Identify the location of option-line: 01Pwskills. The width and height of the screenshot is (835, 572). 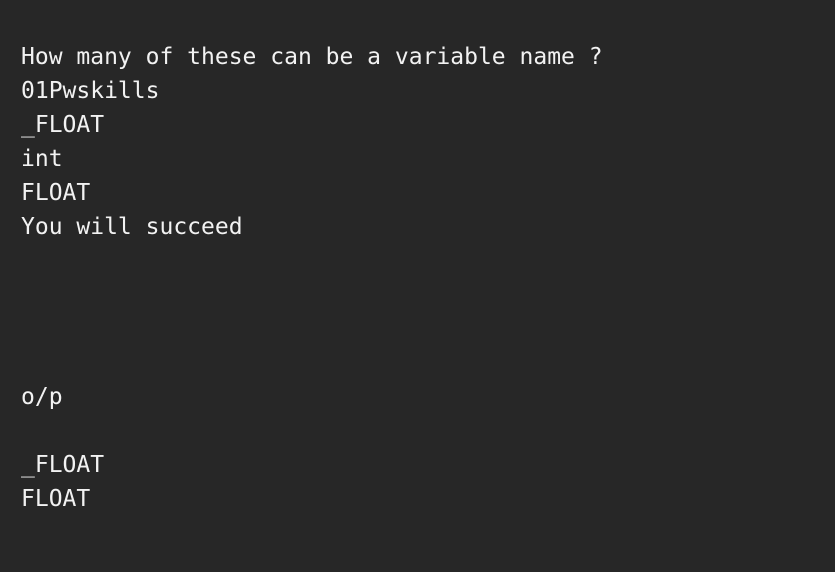
(90, 91).